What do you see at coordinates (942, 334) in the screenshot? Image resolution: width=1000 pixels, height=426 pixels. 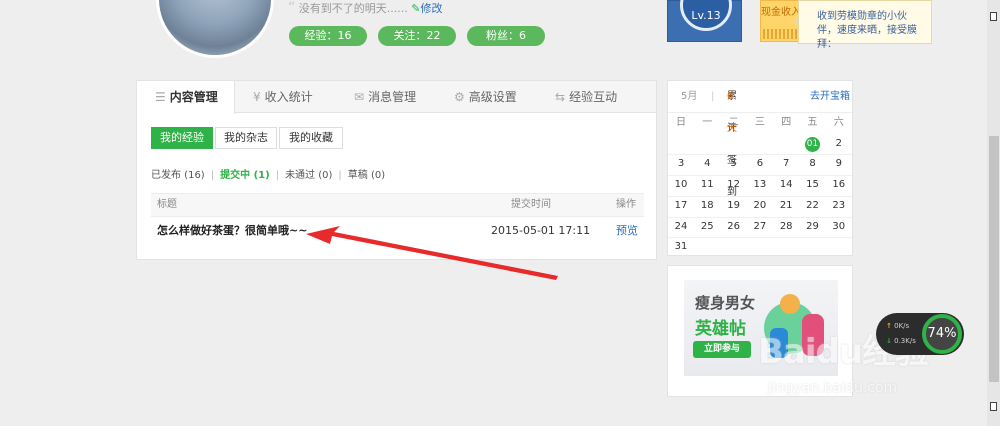 I see `memory-percent: 74%` at bounding box center [942, 334].